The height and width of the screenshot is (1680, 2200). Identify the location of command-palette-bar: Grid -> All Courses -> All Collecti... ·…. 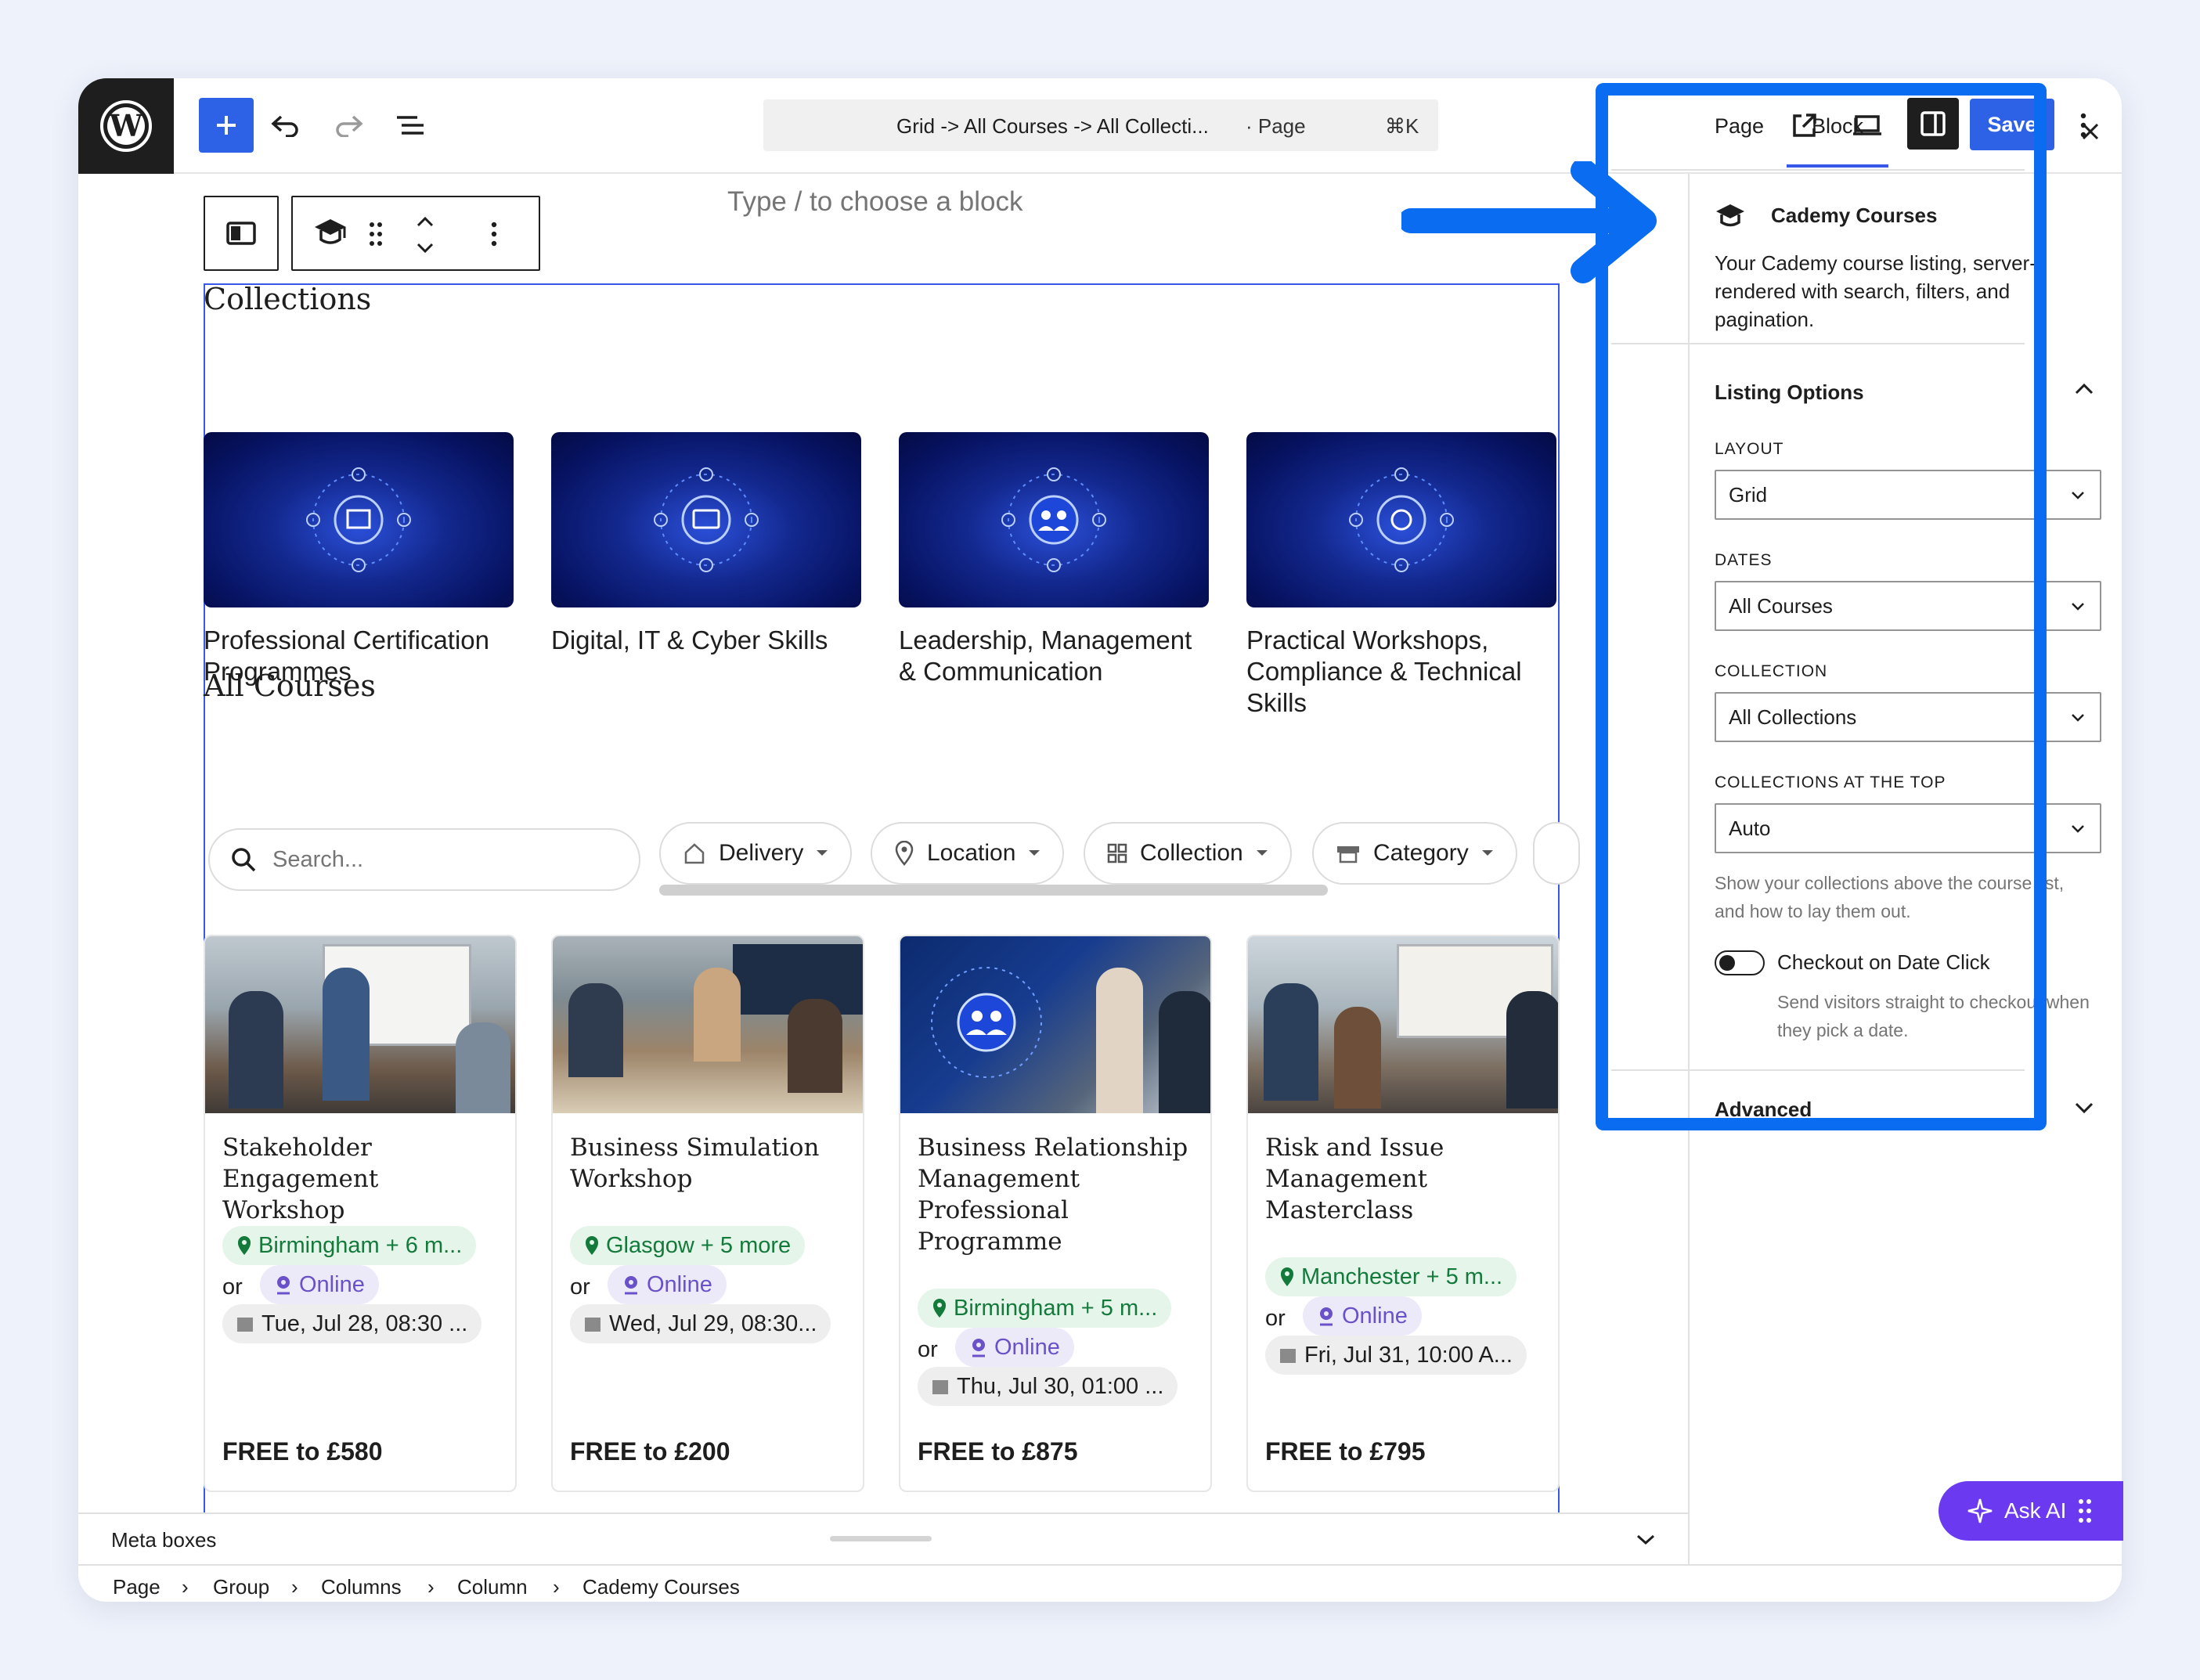
(1100, 125).